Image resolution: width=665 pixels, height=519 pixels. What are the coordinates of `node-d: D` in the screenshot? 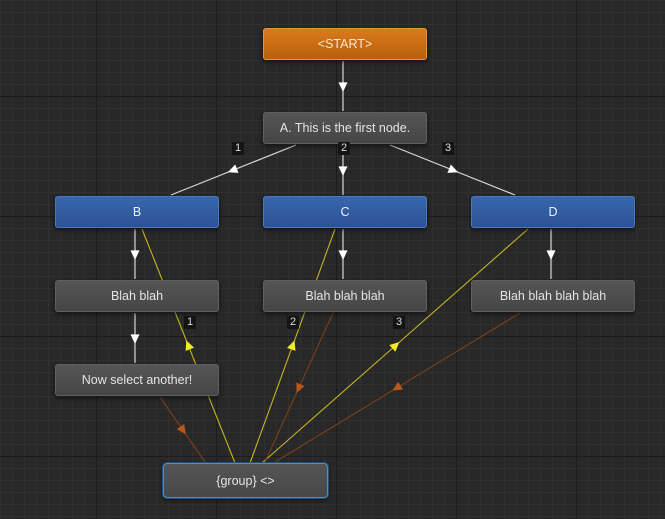 It's located at (553, 212).